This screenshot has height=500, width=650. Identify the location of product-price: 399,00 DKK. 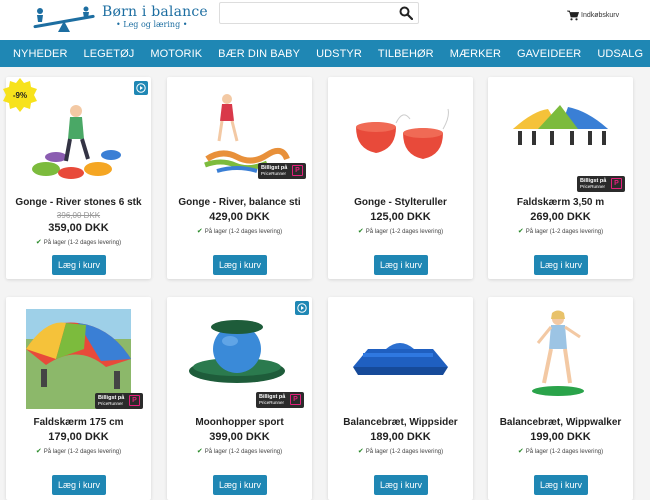
(239, 437).